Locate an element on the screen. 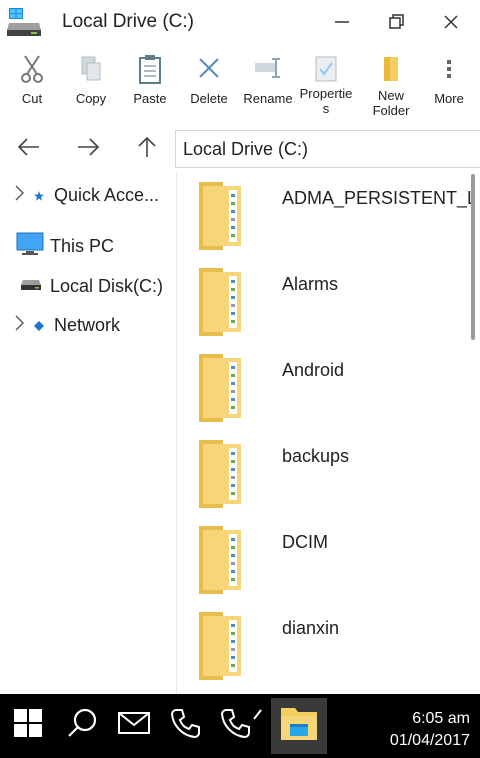 The image size is (480, 758). drive-app-icon is located at coordinates (24, 23).